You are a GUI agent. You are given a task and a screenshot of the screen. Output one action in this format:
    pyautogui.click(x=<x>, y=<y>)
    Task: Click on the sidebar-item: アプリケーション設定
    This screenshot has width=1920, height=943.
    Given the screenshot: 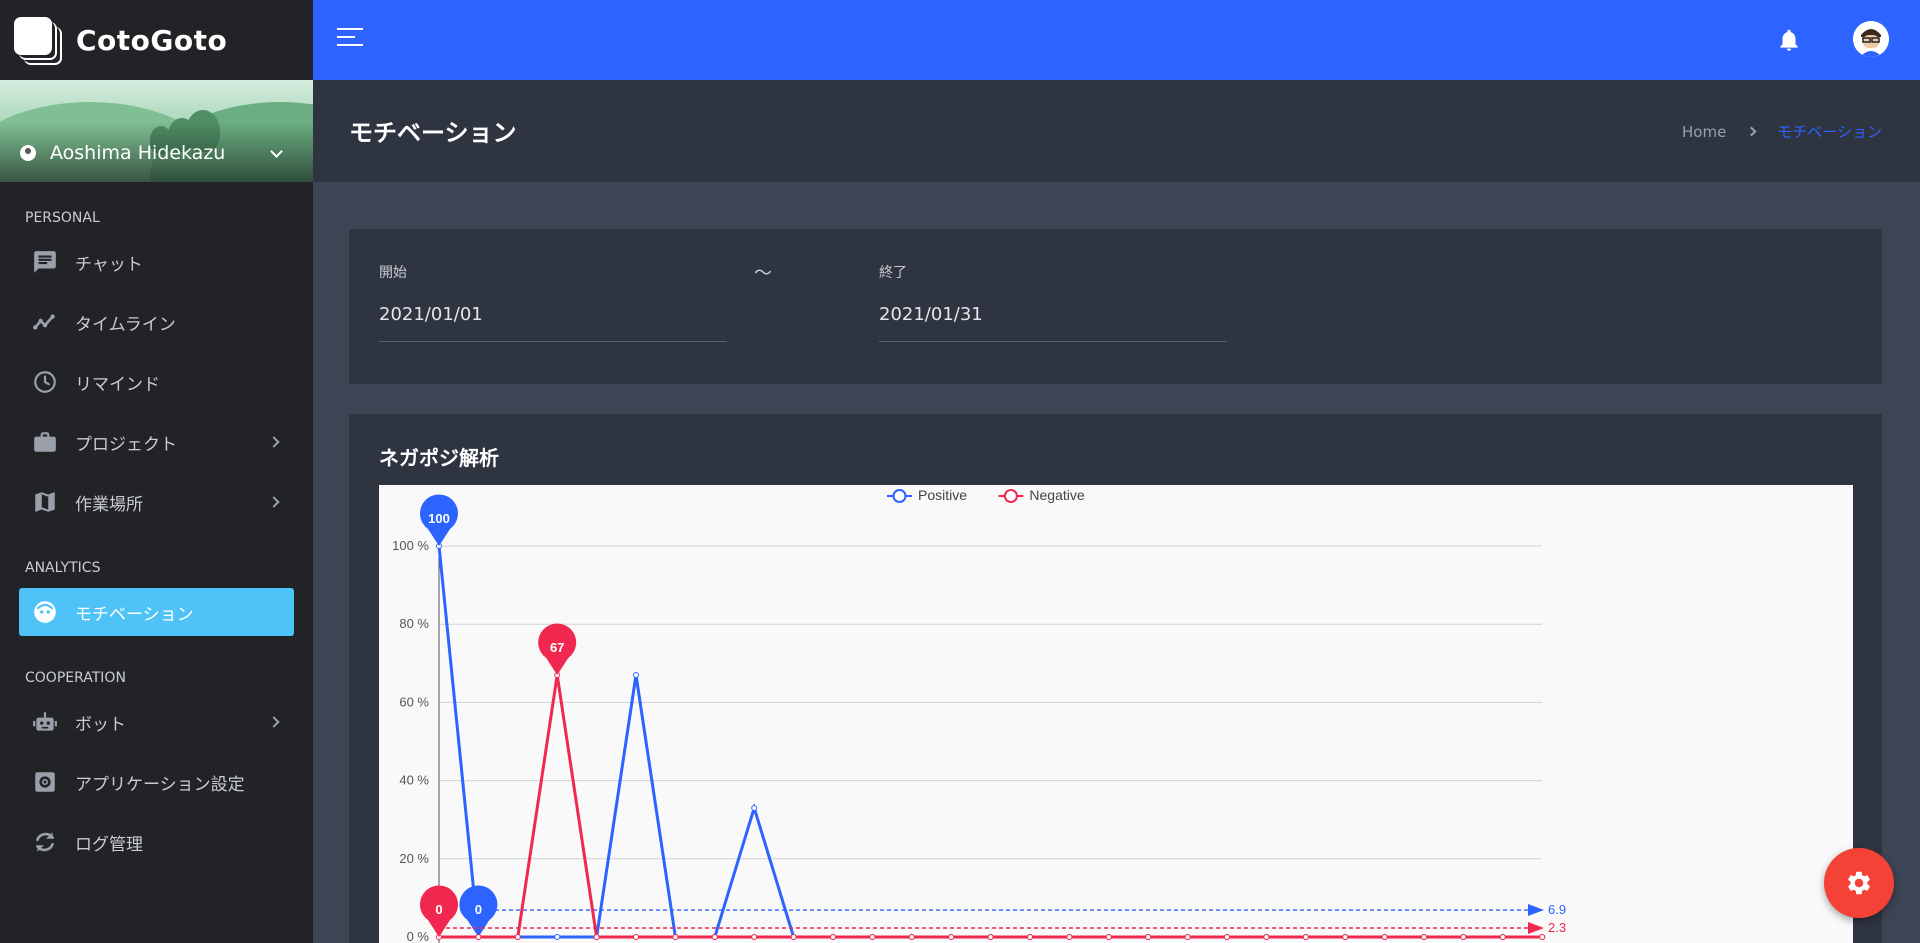 What is the action you would take?
    pyautogui.click(x=156, y=782)
    